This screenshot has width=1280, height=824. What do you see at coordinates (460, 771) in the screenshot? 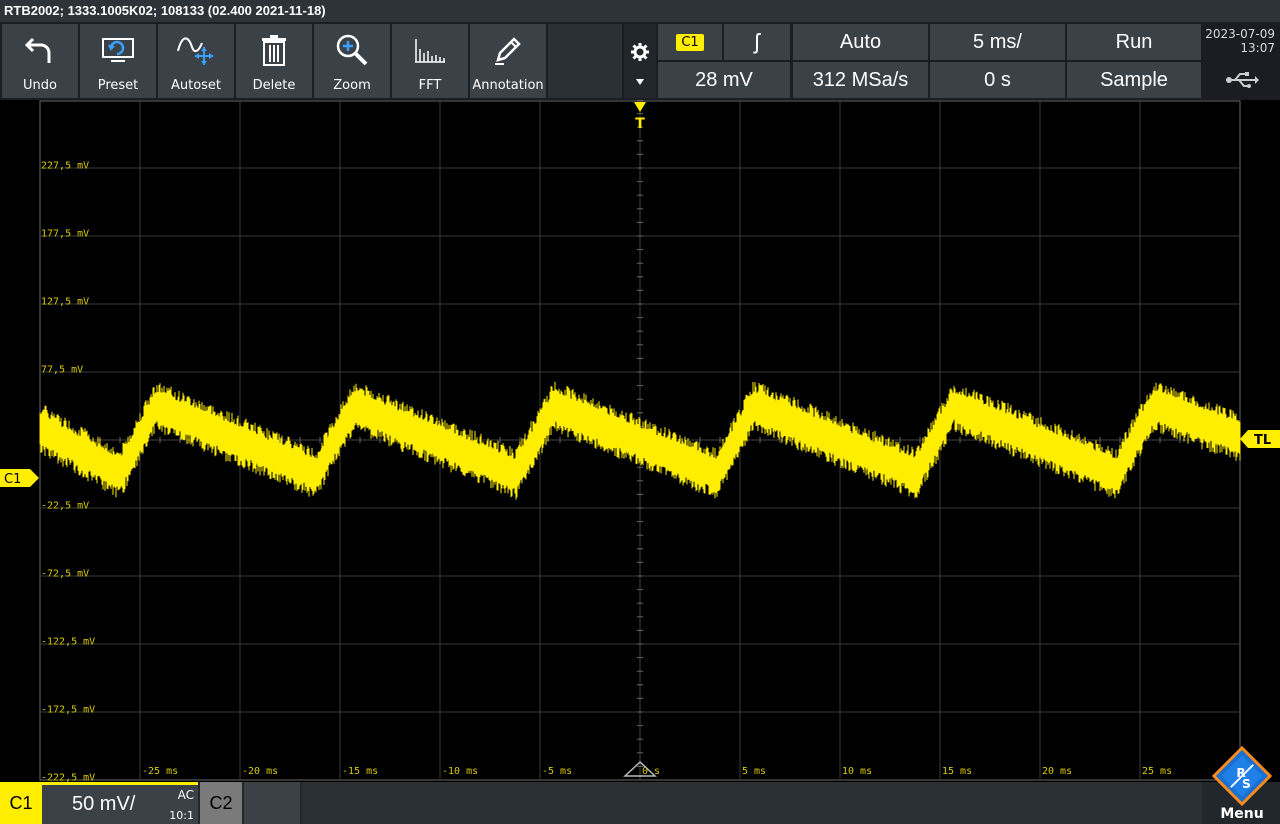
I see `x-tick-label: -10 ms` at bounding box center [460, 771].